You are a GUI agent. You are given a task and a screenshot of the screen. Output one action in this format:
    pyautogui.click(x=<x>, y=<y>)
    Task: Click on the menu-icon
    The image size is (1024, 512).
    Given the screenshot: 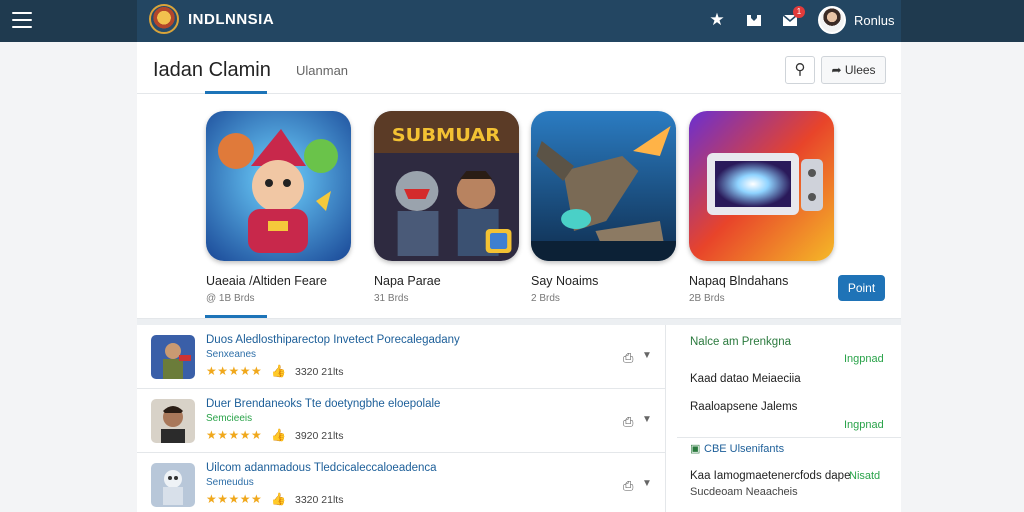 What is the action you would take?
    pyautogui.click(x=22, y=20)
    